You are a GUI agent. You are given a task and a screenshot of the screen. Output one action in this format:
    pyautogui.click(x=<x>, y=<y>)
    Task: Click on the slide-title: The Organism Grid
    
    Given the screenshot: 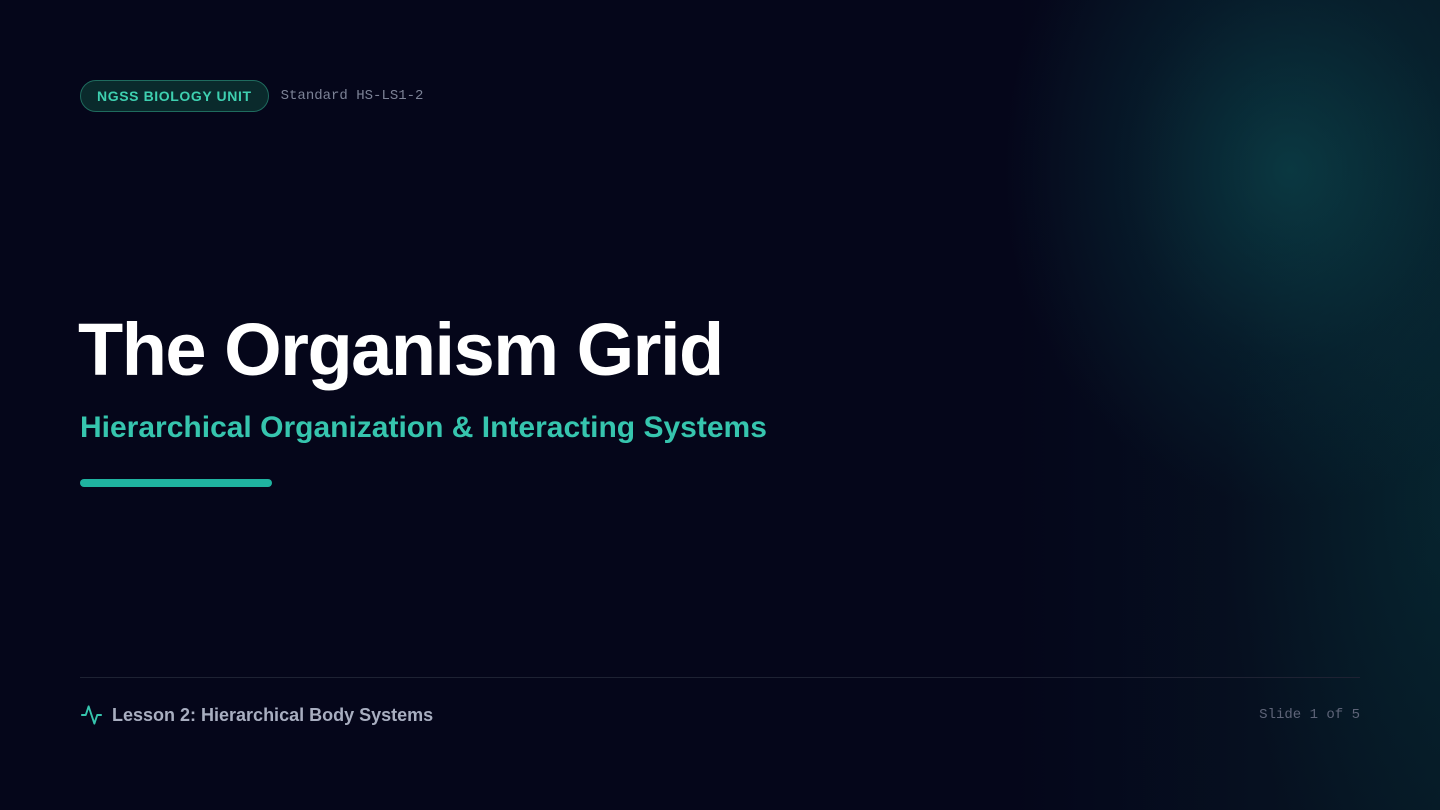 What is the action you would take?
    pyautogui.click(x=401, y=349)
    